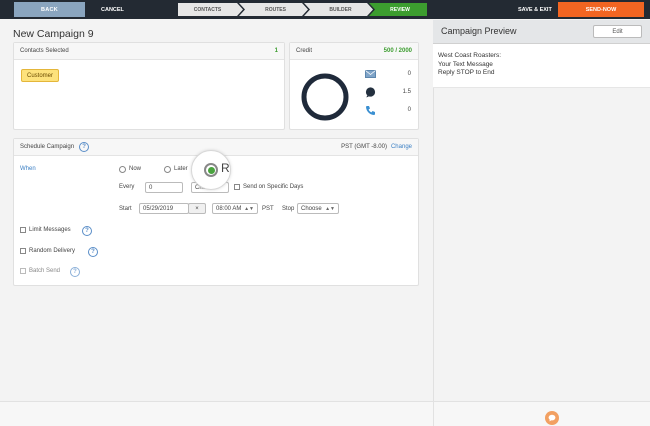  I want to click on start-label: Start, so click(125, 209).